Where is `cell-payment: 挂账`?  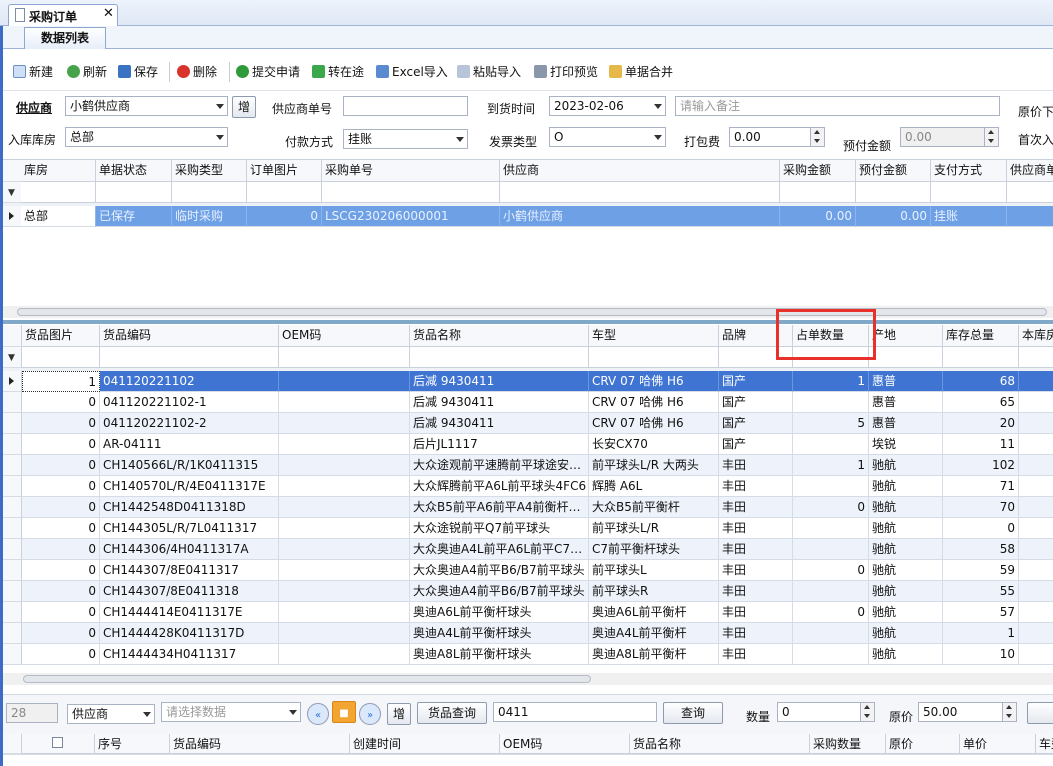 cell-payment: 挂账 is located at coordinates (969, 216).